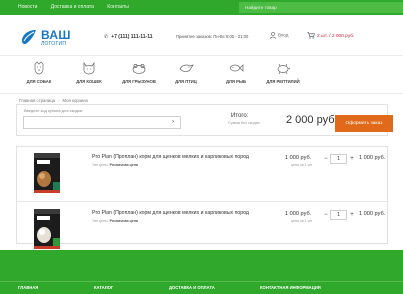 This screenshot has height=294, width=403. I want to click on breadcrumb: Главная страница › Моя корзина, so click(53, 100).